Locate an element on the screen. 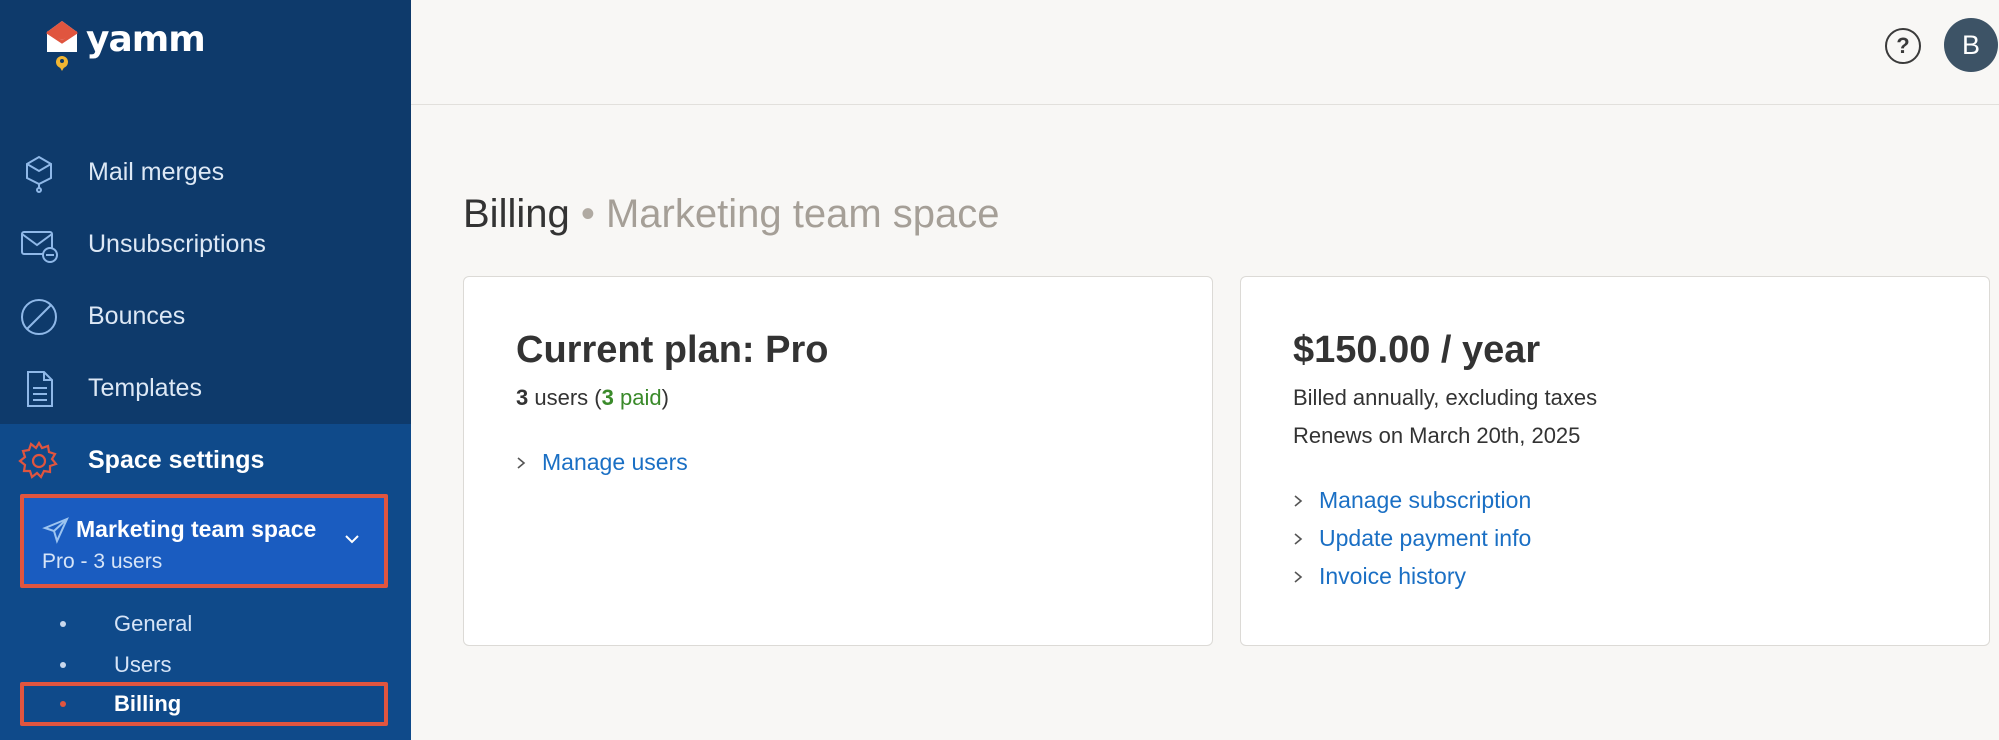  yamm-logo-icon is located at coordinates (62, 46).